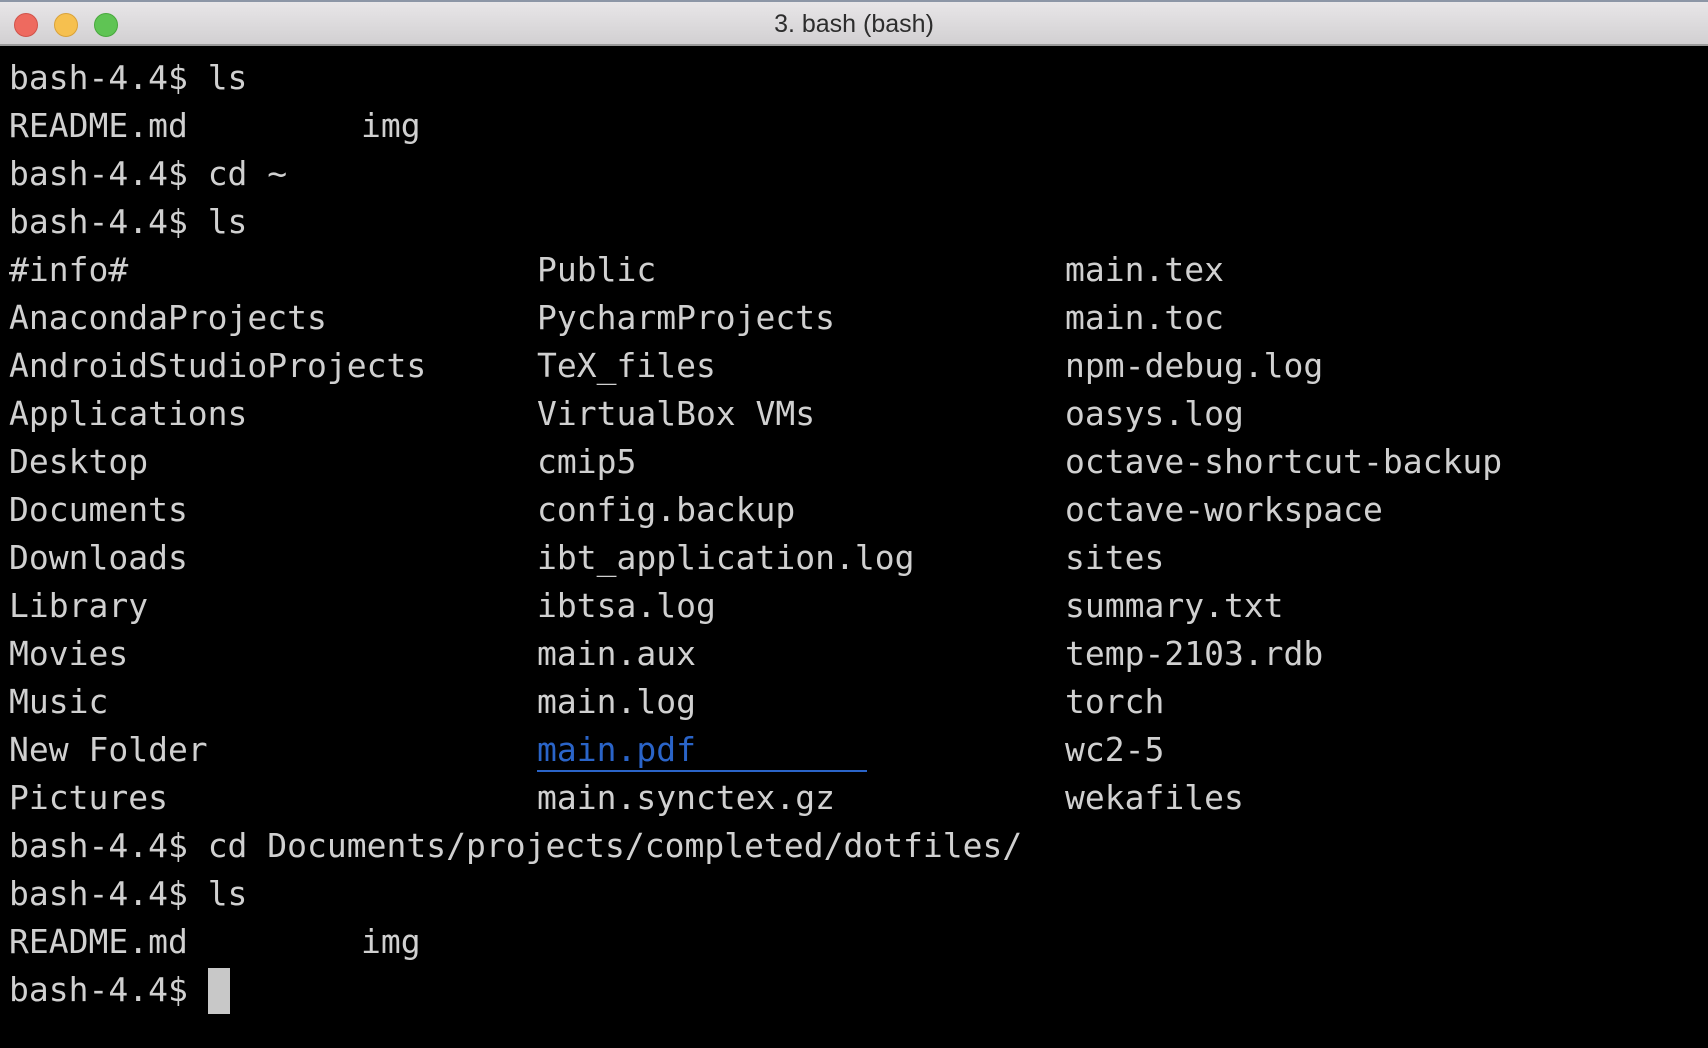 This screenshot has width=1708, height=1048. What do you see at coordinates (79, 461) in the screenshot?
I see `file-entry: Desktop` at bounding box center [79, 461].